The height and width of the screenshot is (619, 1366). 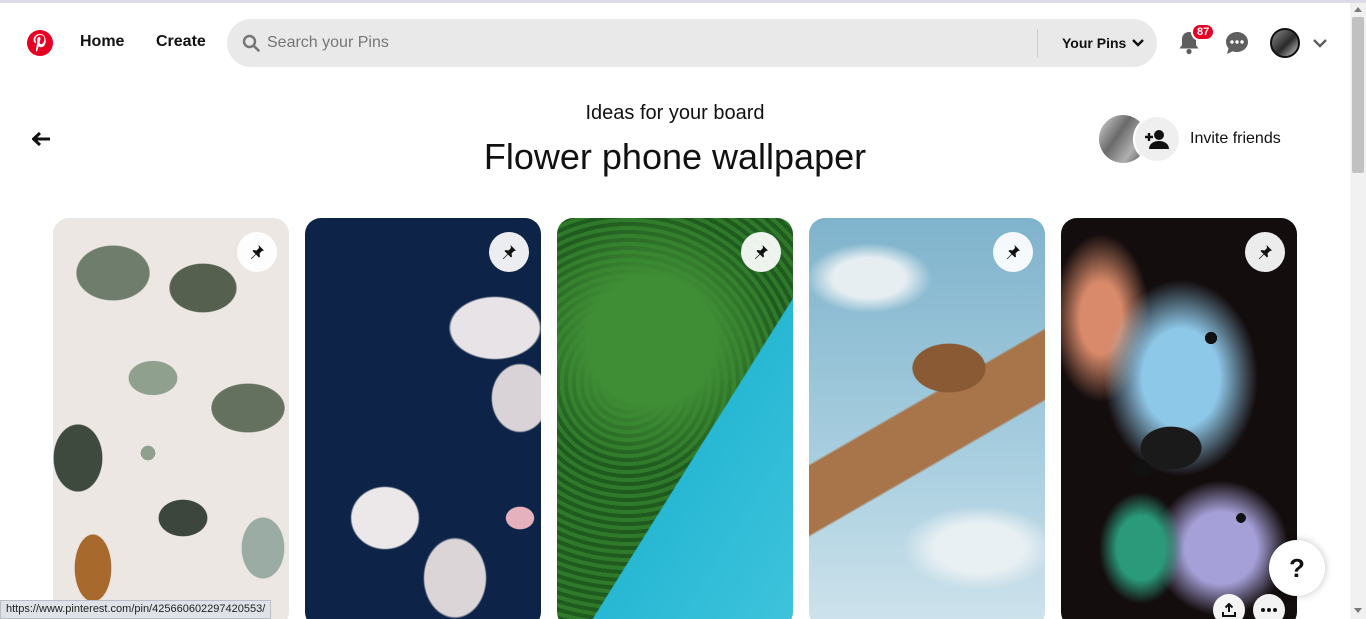 What do you see at coordinates (1138, 43) in the screenshot?
I see `chevron-down-icon` at bounding box center [1138, 43].